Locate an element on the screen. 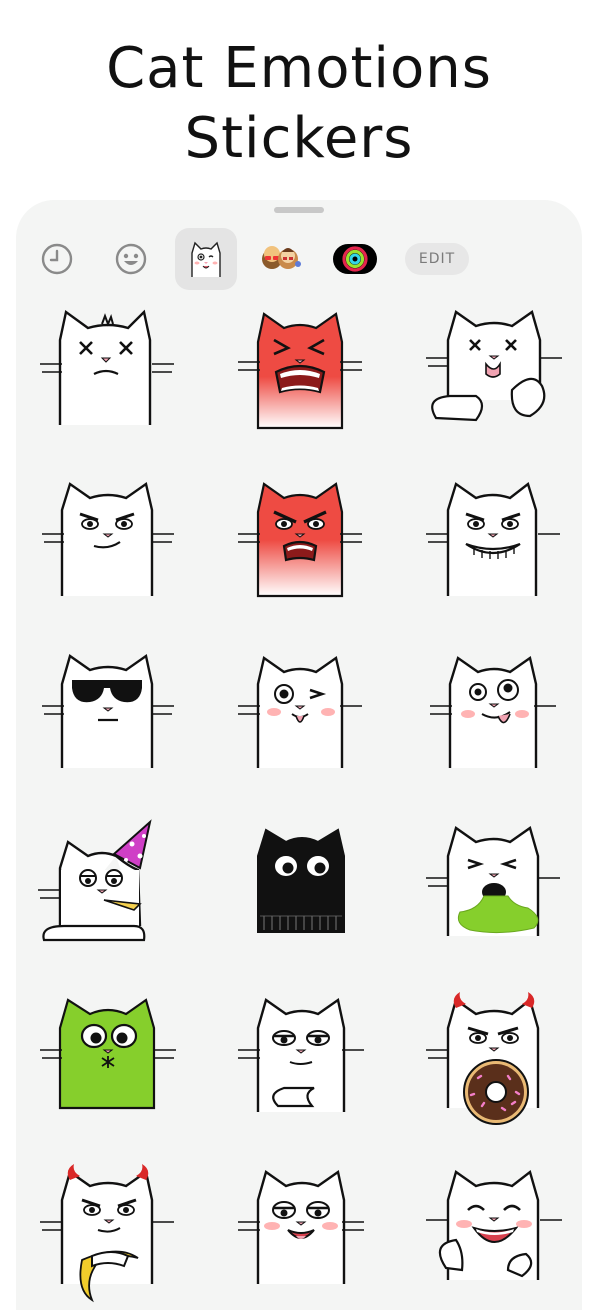 The height and width of the screenshot is (1310, 598). sticker-devil-banana-cat is located at coordinates (107, 1235).